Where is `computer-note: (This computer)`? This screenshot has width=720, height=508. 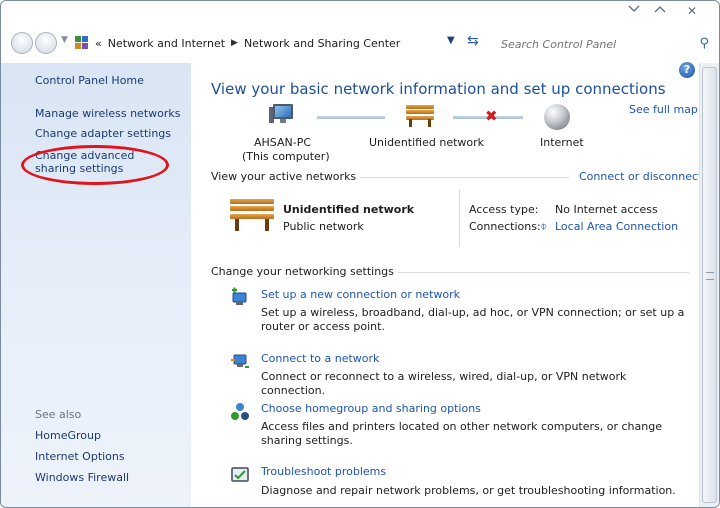
computer-note: (This computer) is located at coordinates (286, 156).